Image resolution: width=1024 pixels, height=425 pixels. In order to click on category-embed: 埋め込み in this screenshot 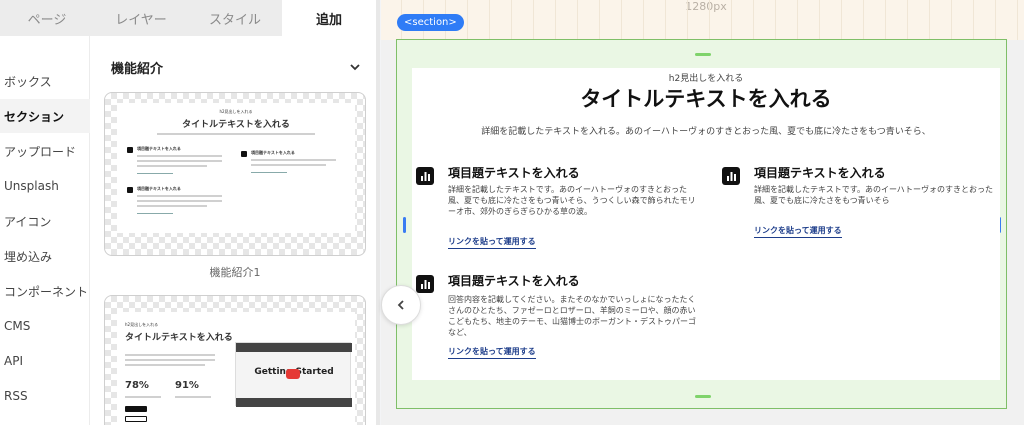, I will do `click(45, 256)`.